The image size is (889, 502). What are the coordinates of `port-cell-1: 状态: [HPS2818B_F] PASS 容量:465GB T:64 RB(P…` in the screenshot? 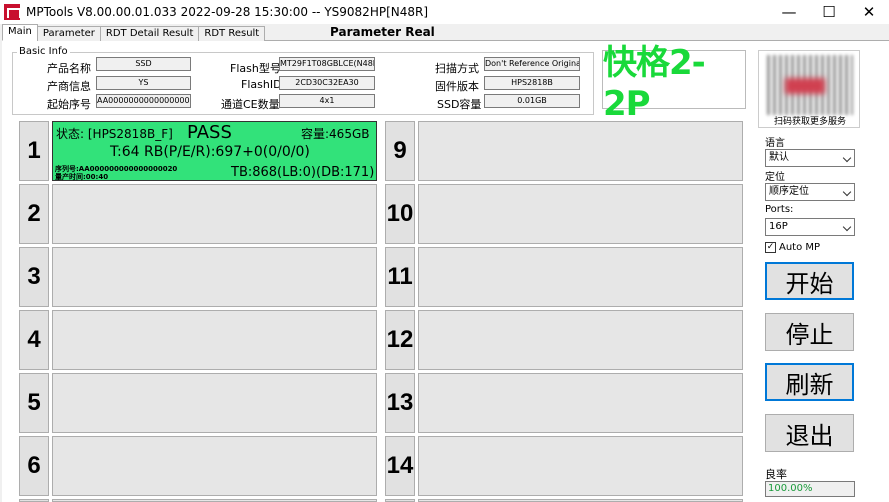 It's located at (214, 151).